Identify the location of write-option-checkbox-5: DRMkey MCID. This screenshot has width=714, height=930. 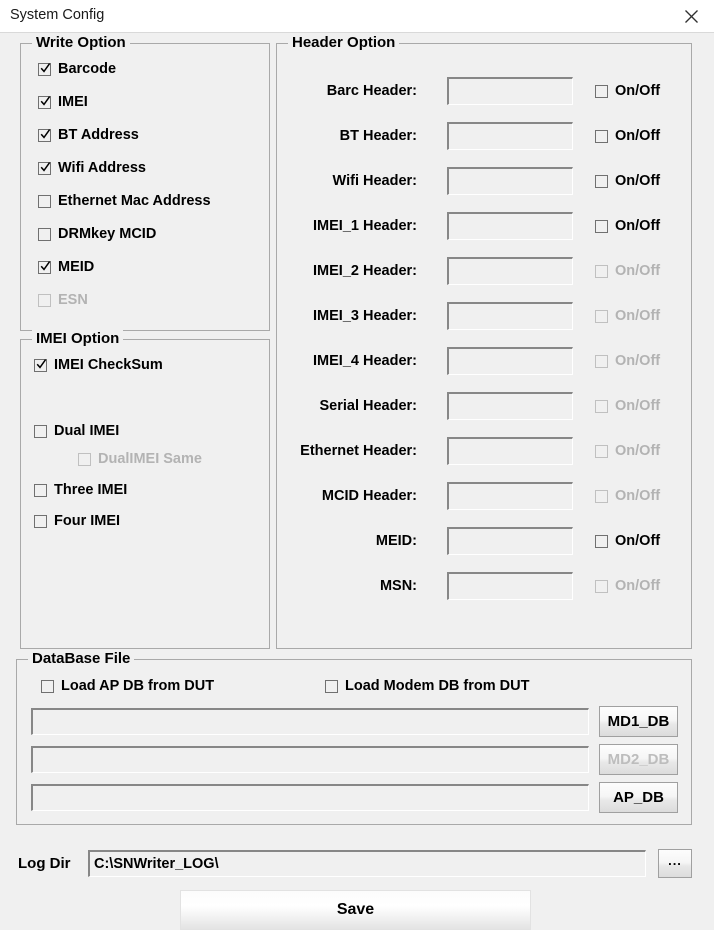
(97, 234).